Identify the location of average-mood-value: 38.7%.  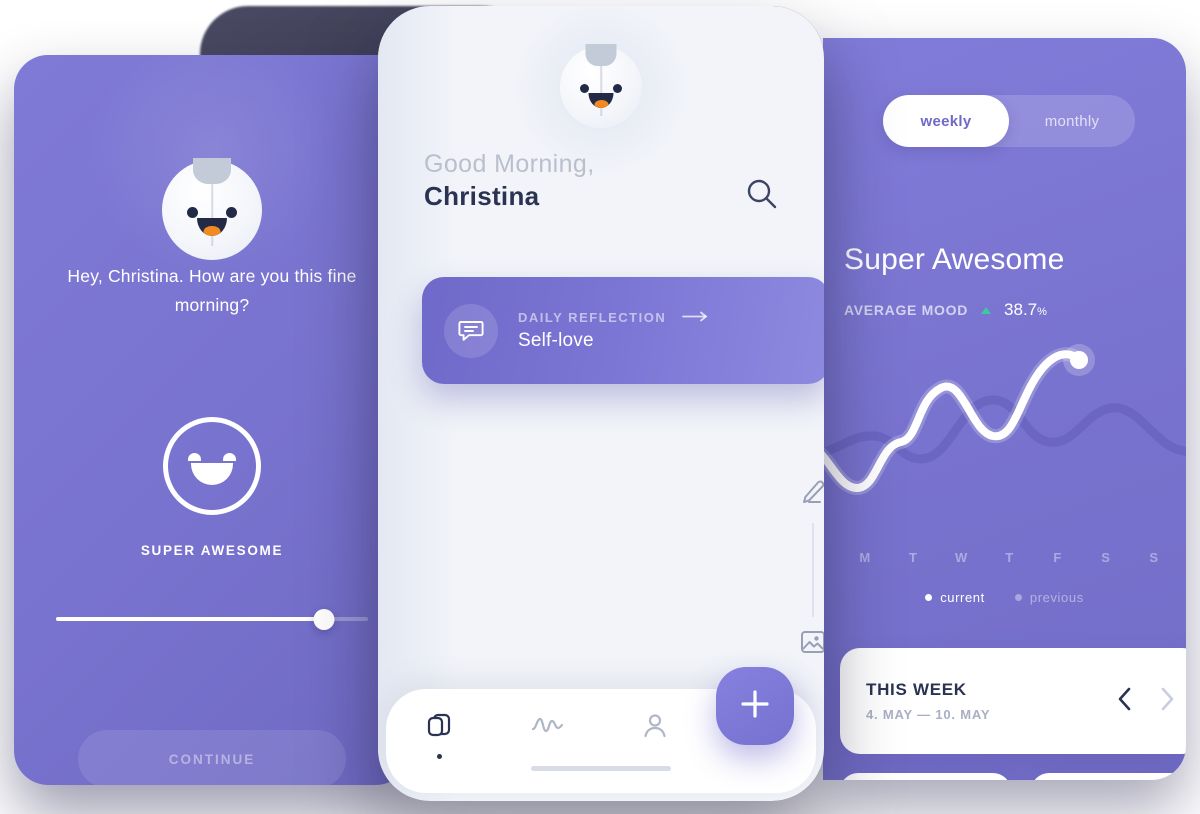
(1025, 309).